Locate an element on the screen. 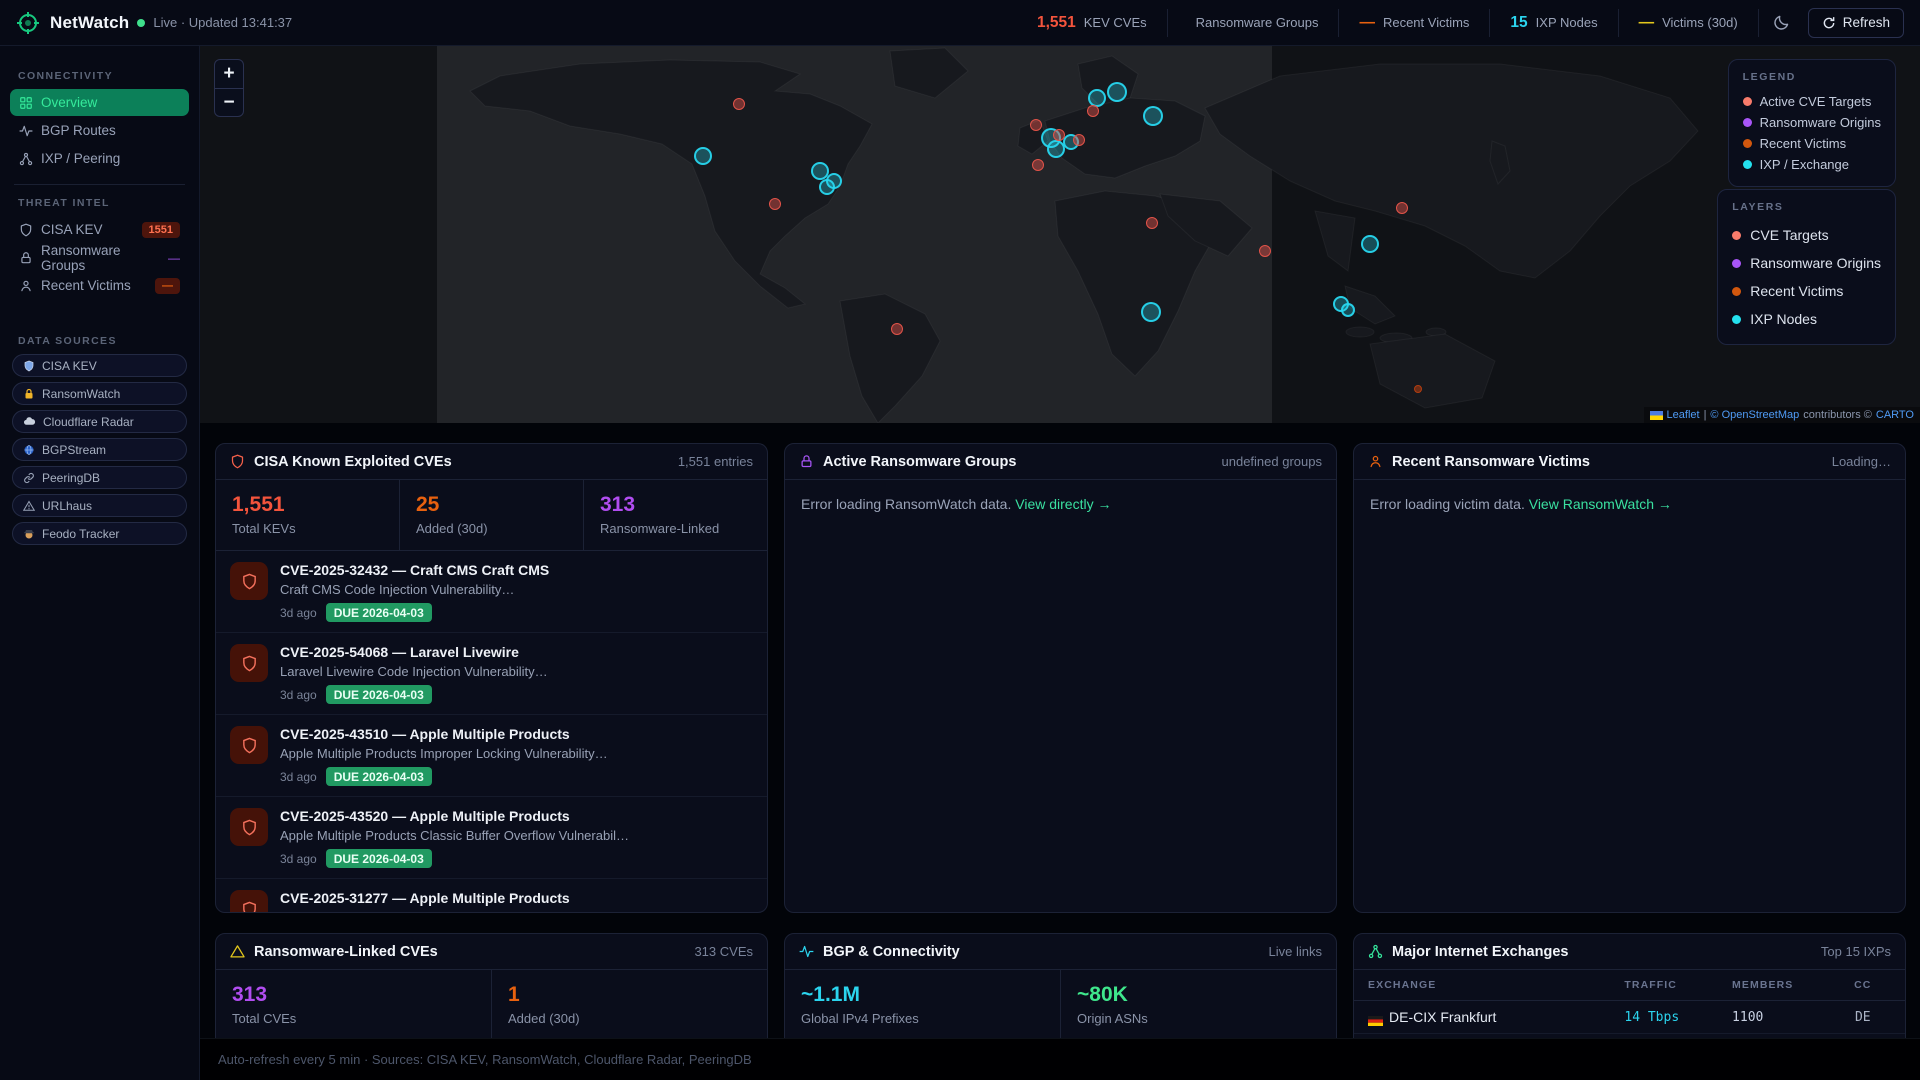 The height and width of the screenshot is (1080, 1920). ixp-table-header: Exchange Traffic Members CC is located at coordinates (1629, 985).